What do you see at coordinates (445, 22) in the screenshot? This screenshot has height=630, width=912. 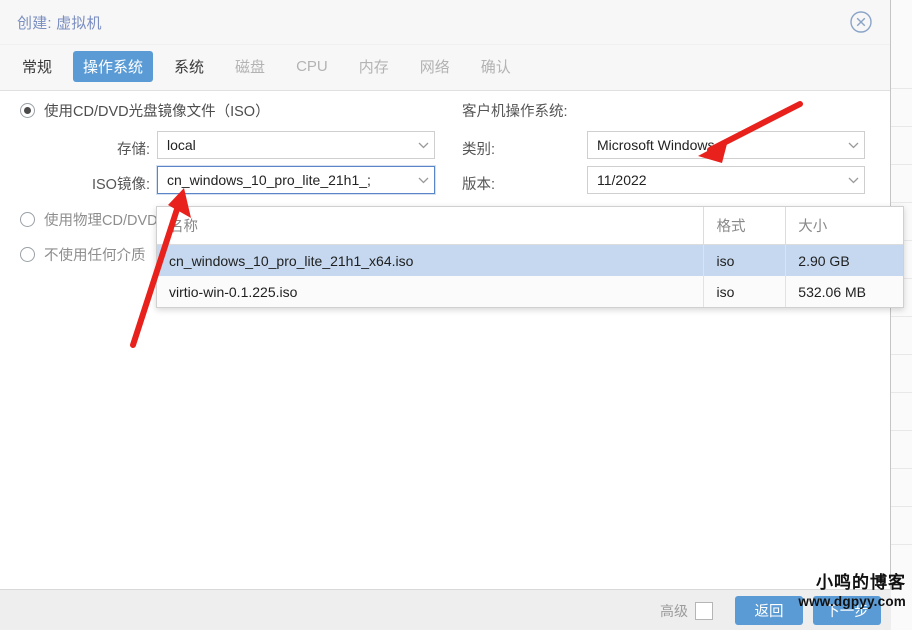 I see `dialog-titlebar: 创建: 虚拟机` at bounding box center [445, 22].